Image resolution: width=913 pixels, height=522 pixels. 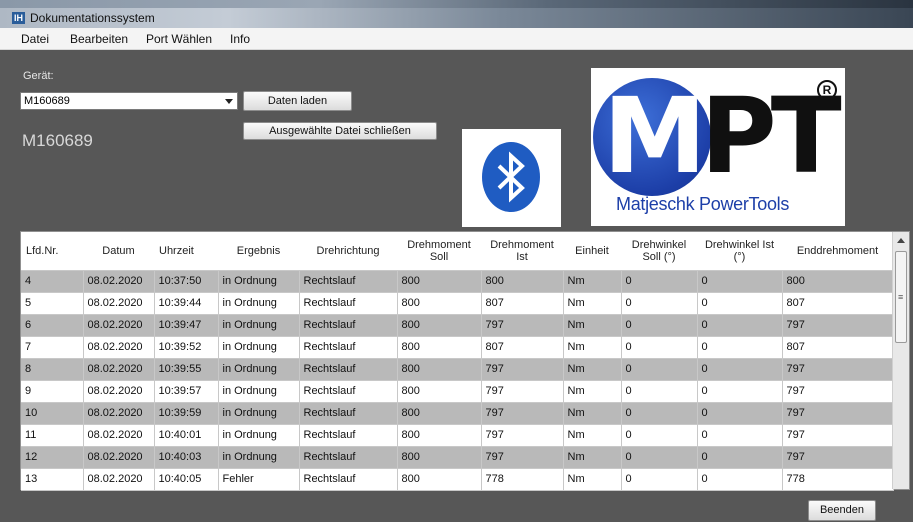 What do you see at coordinates (340, 131) in the screenshot?
I see `close-file-button: Ausgewählte Datei schließen` at bounding box center [340, 131].